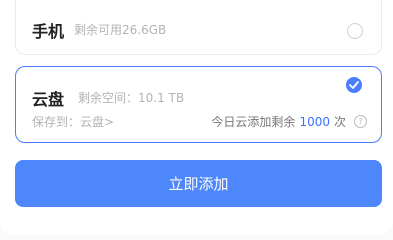 The image size is (393, 240). What do you see at coordinates (253, 122) in the screenshot?
I see `quota-prefix: 今日云添加剩余` at bounding box center [253, 122].